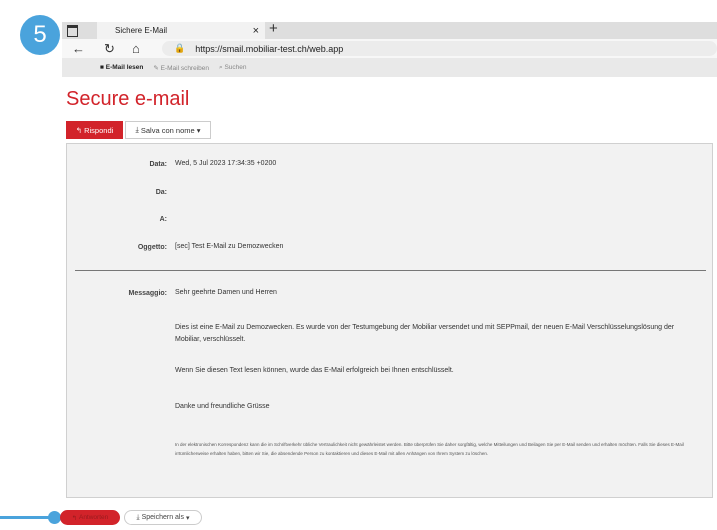  What do you see at coordinates (136, 48) in the screenshot?
I see `home-icon: ⌂` at bounding box center [136, 48].